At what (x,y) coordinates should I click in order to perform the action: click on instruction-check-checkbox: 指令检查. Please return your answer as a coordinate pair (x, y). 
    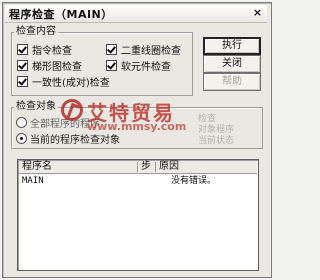
    Looking at the image, I should click on (44, 49).